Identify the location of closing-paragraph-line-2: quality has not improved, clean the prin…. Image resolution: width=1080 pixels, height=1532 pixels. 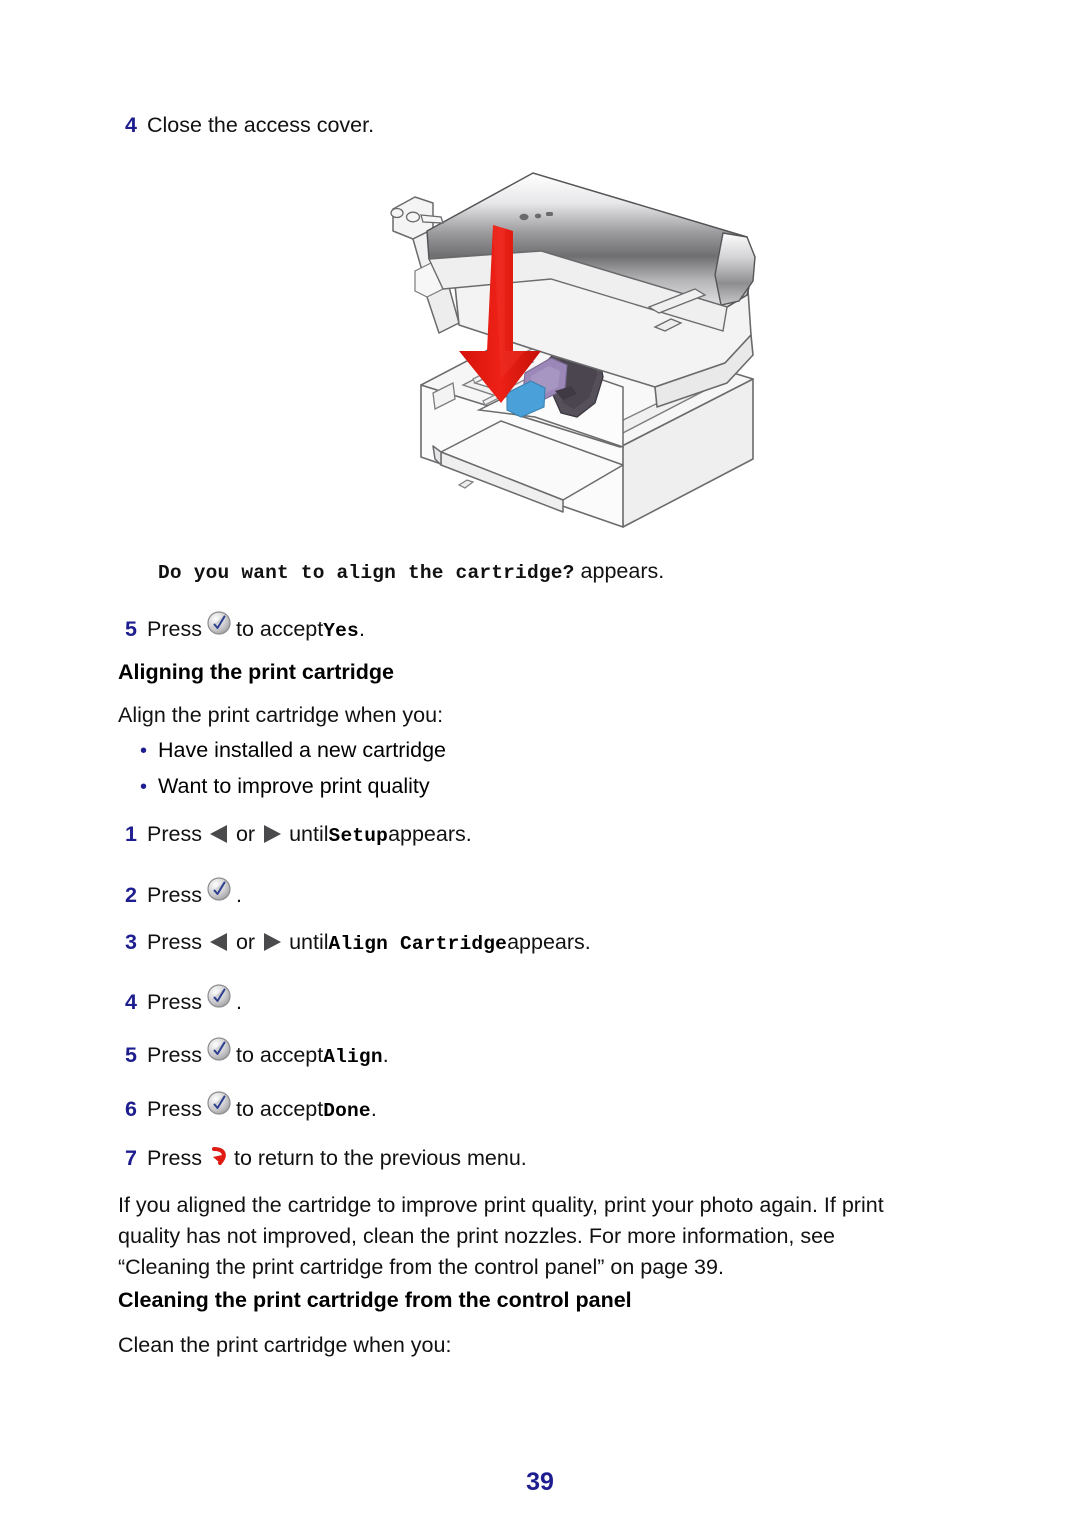
(477, 1236).